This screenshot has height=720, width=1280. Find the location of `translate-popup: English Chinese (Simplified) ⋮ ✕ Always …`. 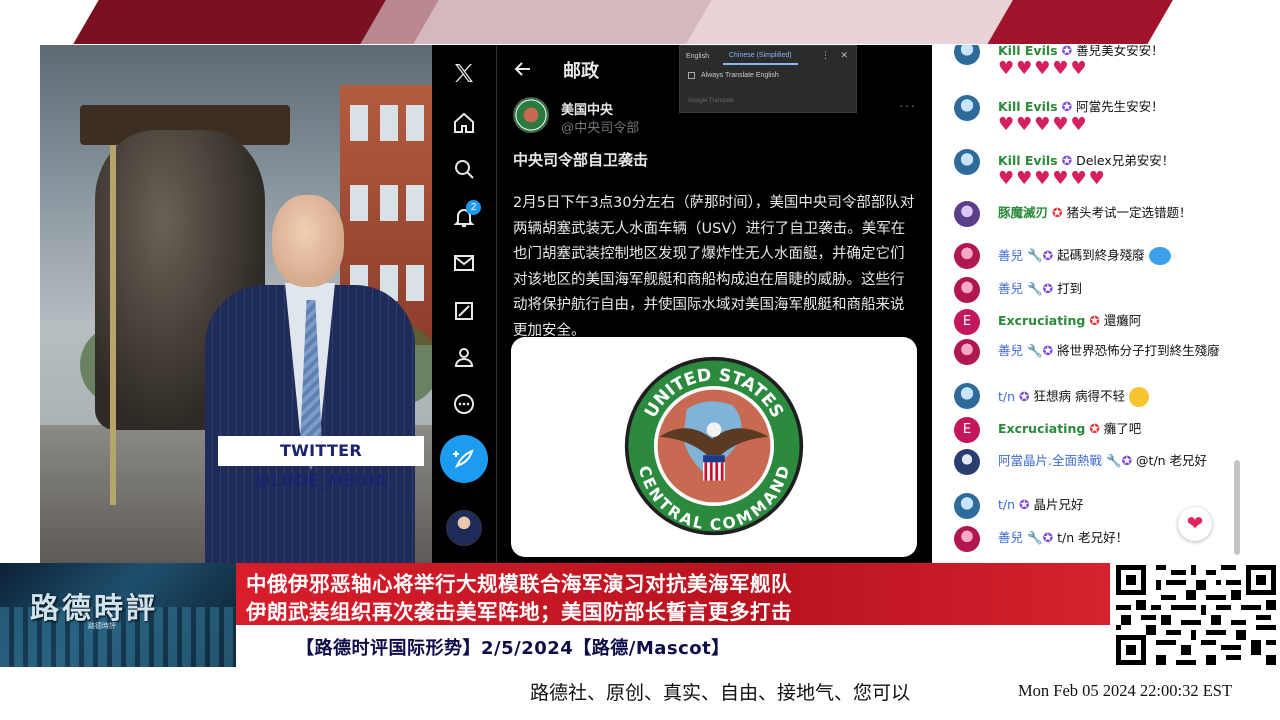

translate-popup: English Chinese (Simplified) ⋮ ✕ Always … is located at coordinates (768, 79).